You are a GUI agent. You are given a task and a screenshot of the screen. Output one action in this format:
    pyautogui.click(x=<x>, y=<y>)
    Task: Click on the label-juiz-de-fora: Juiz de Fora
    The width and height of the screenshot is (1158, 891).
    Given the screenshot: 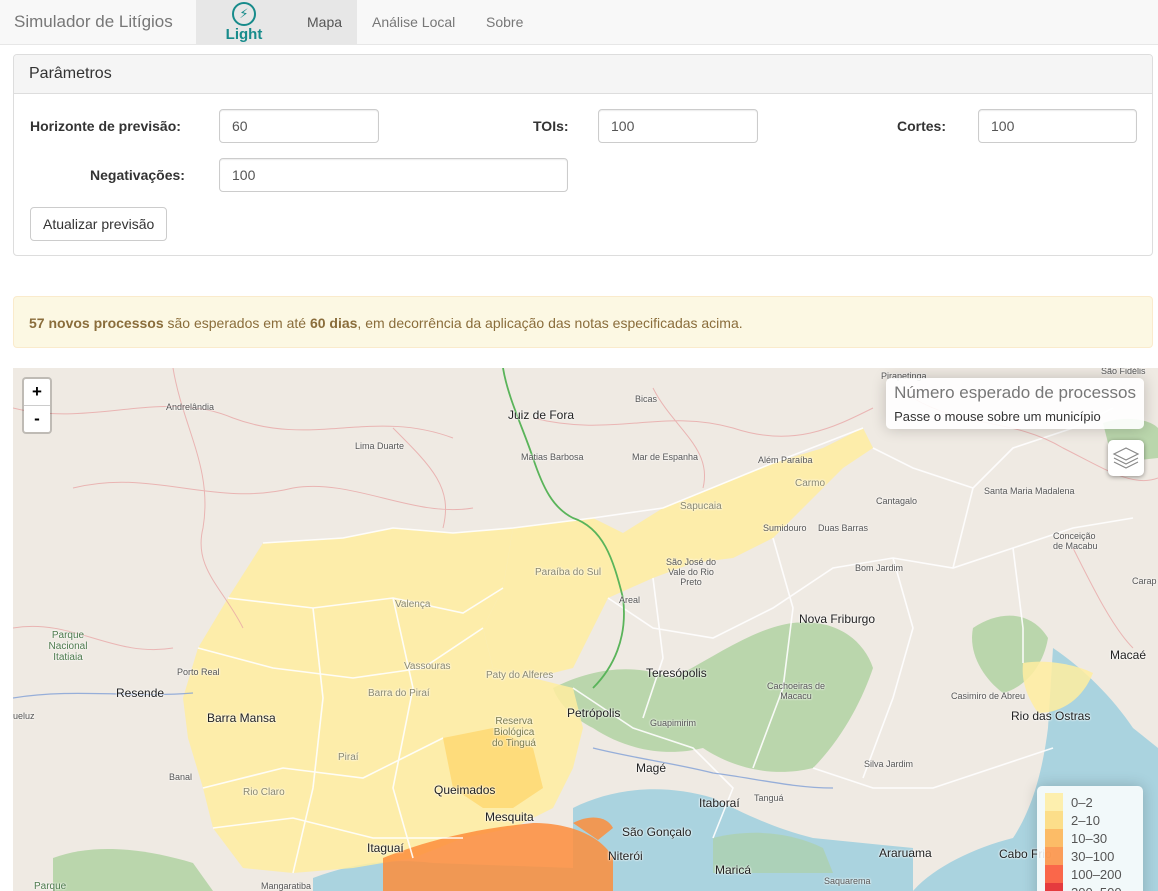 What is the action you would take?
    pyautogui.click(x=541, y=415)
    